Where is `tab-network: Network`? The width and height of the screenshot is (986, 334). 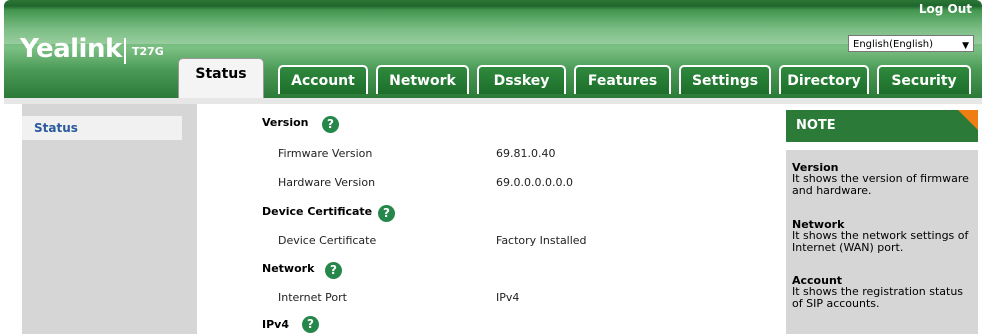
tab-network: Network is located at coordinates (422, 79).